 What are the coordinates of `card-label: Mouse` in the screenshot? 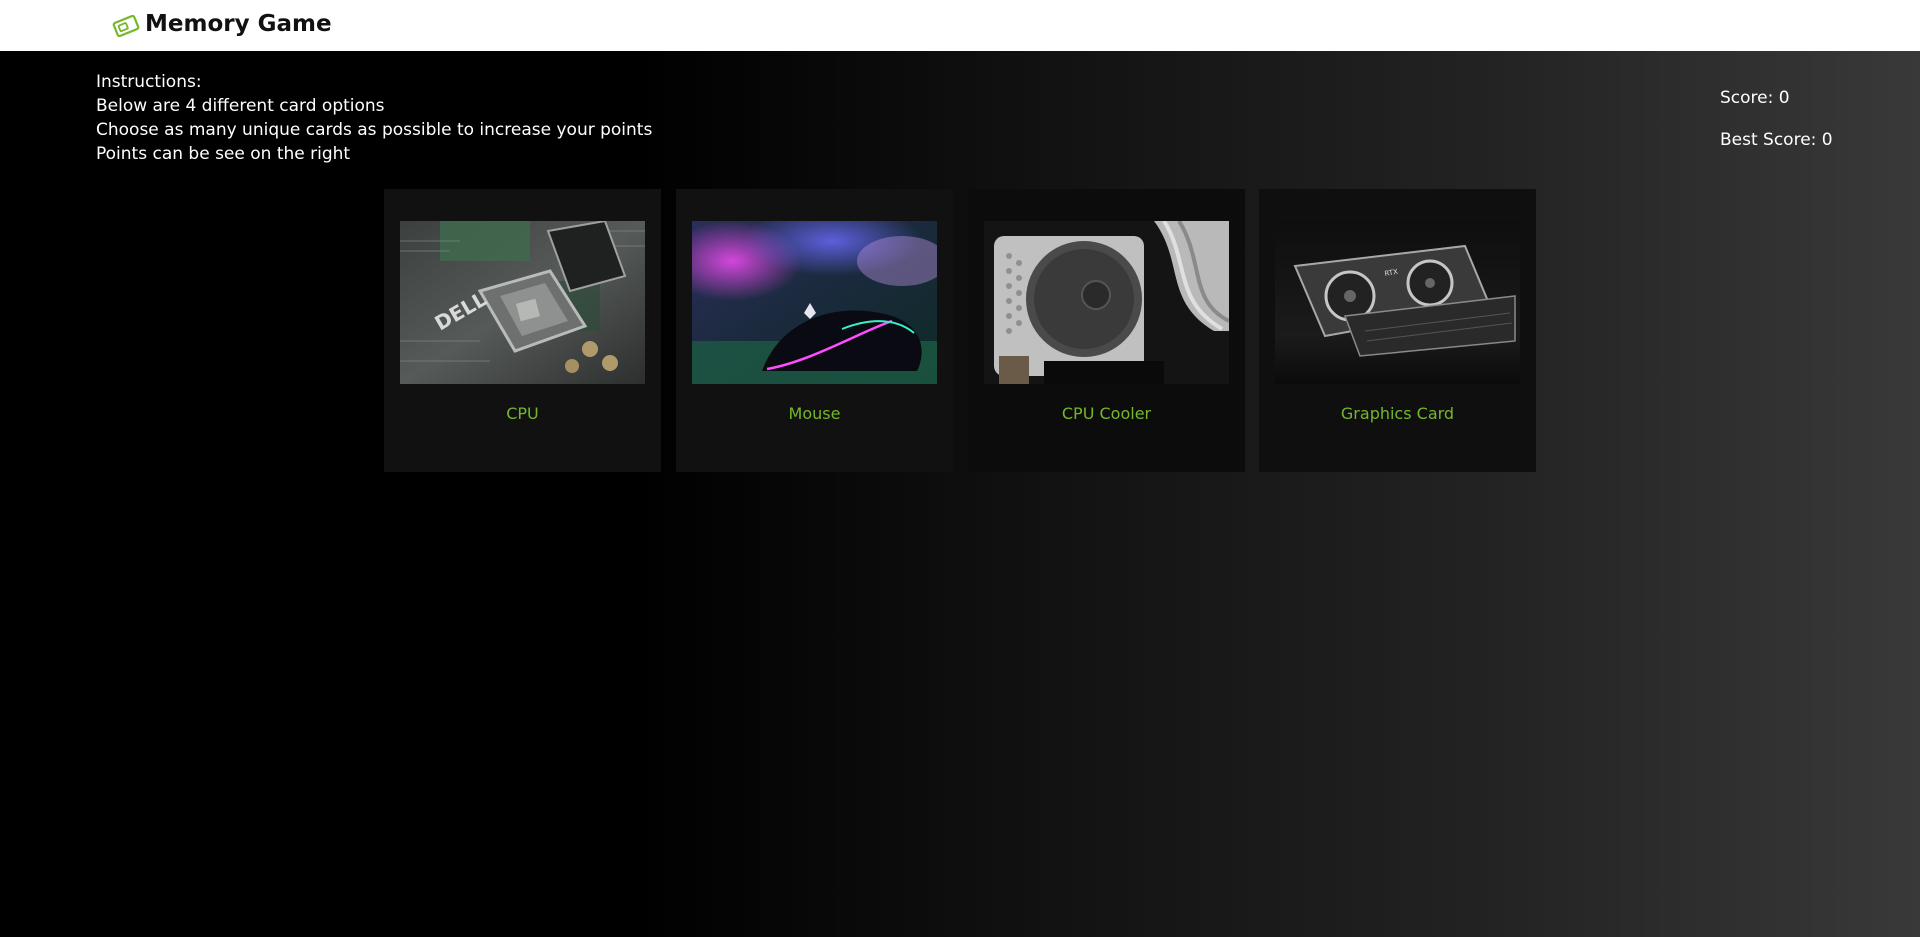 It's located at (814, 413).